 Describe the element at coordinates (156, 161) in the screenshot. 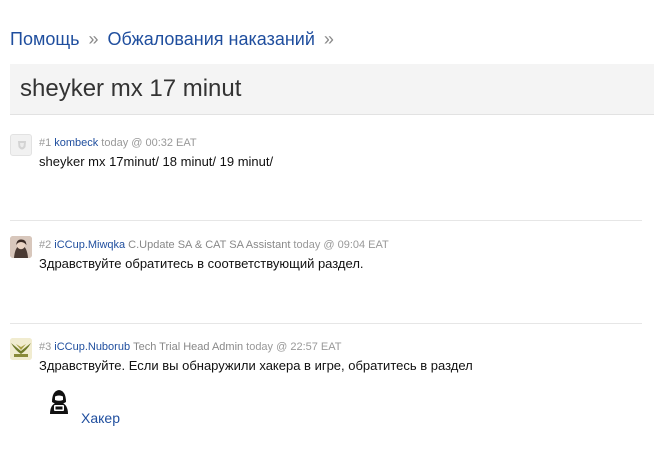

I see `post-body: sheyker mx 17minut/ 18 minut/ 19 minut/` at that location.